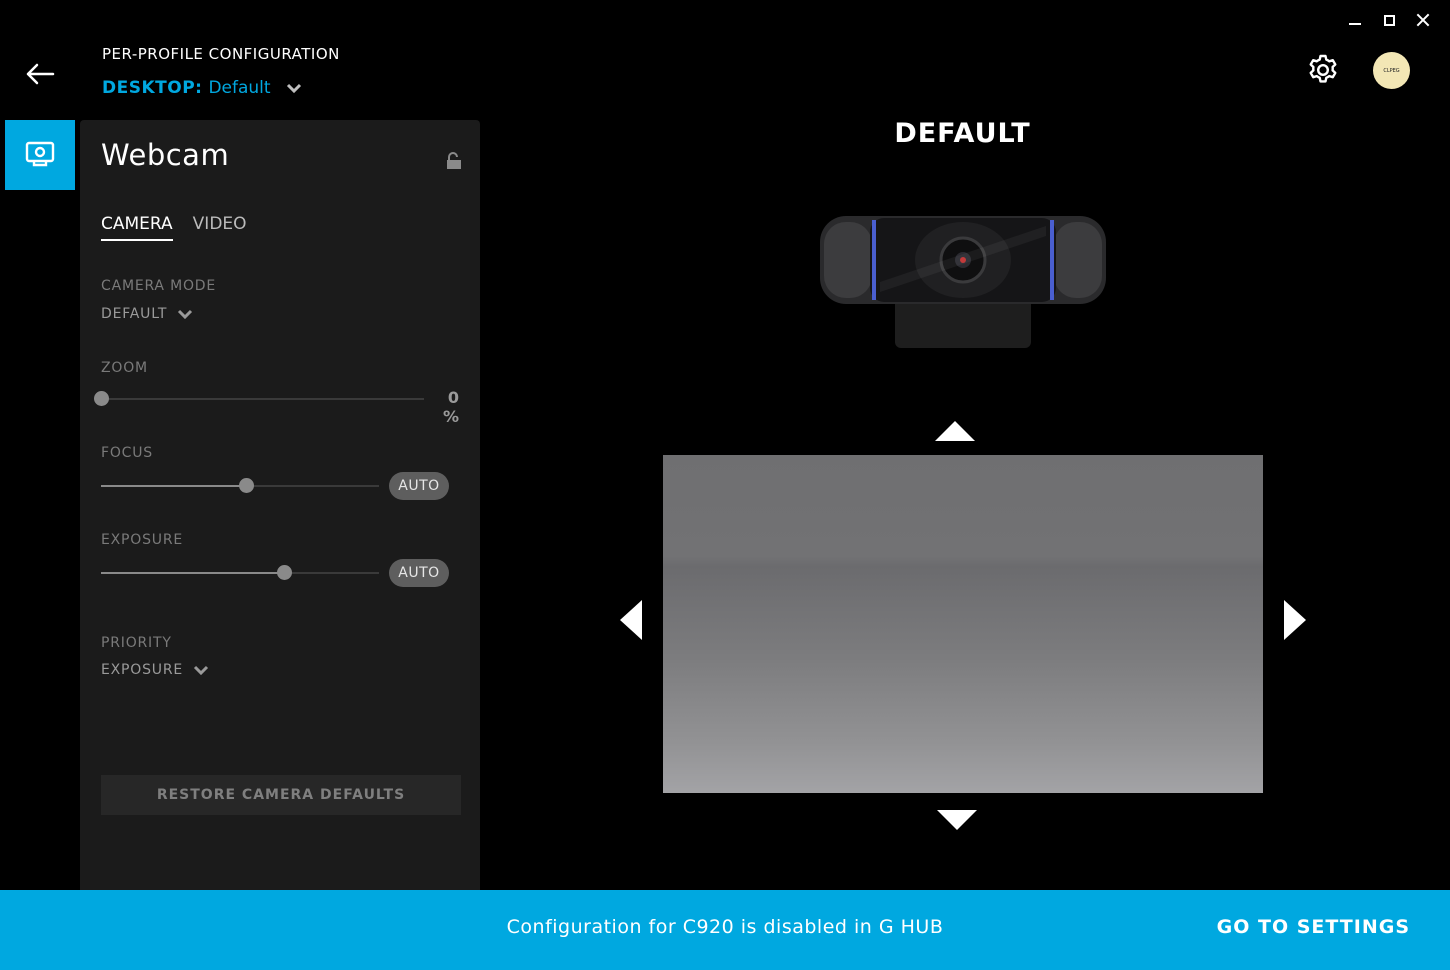 This screenshot has height=970, width=1450. I want to click on webcam-icon, so click(40, 154).